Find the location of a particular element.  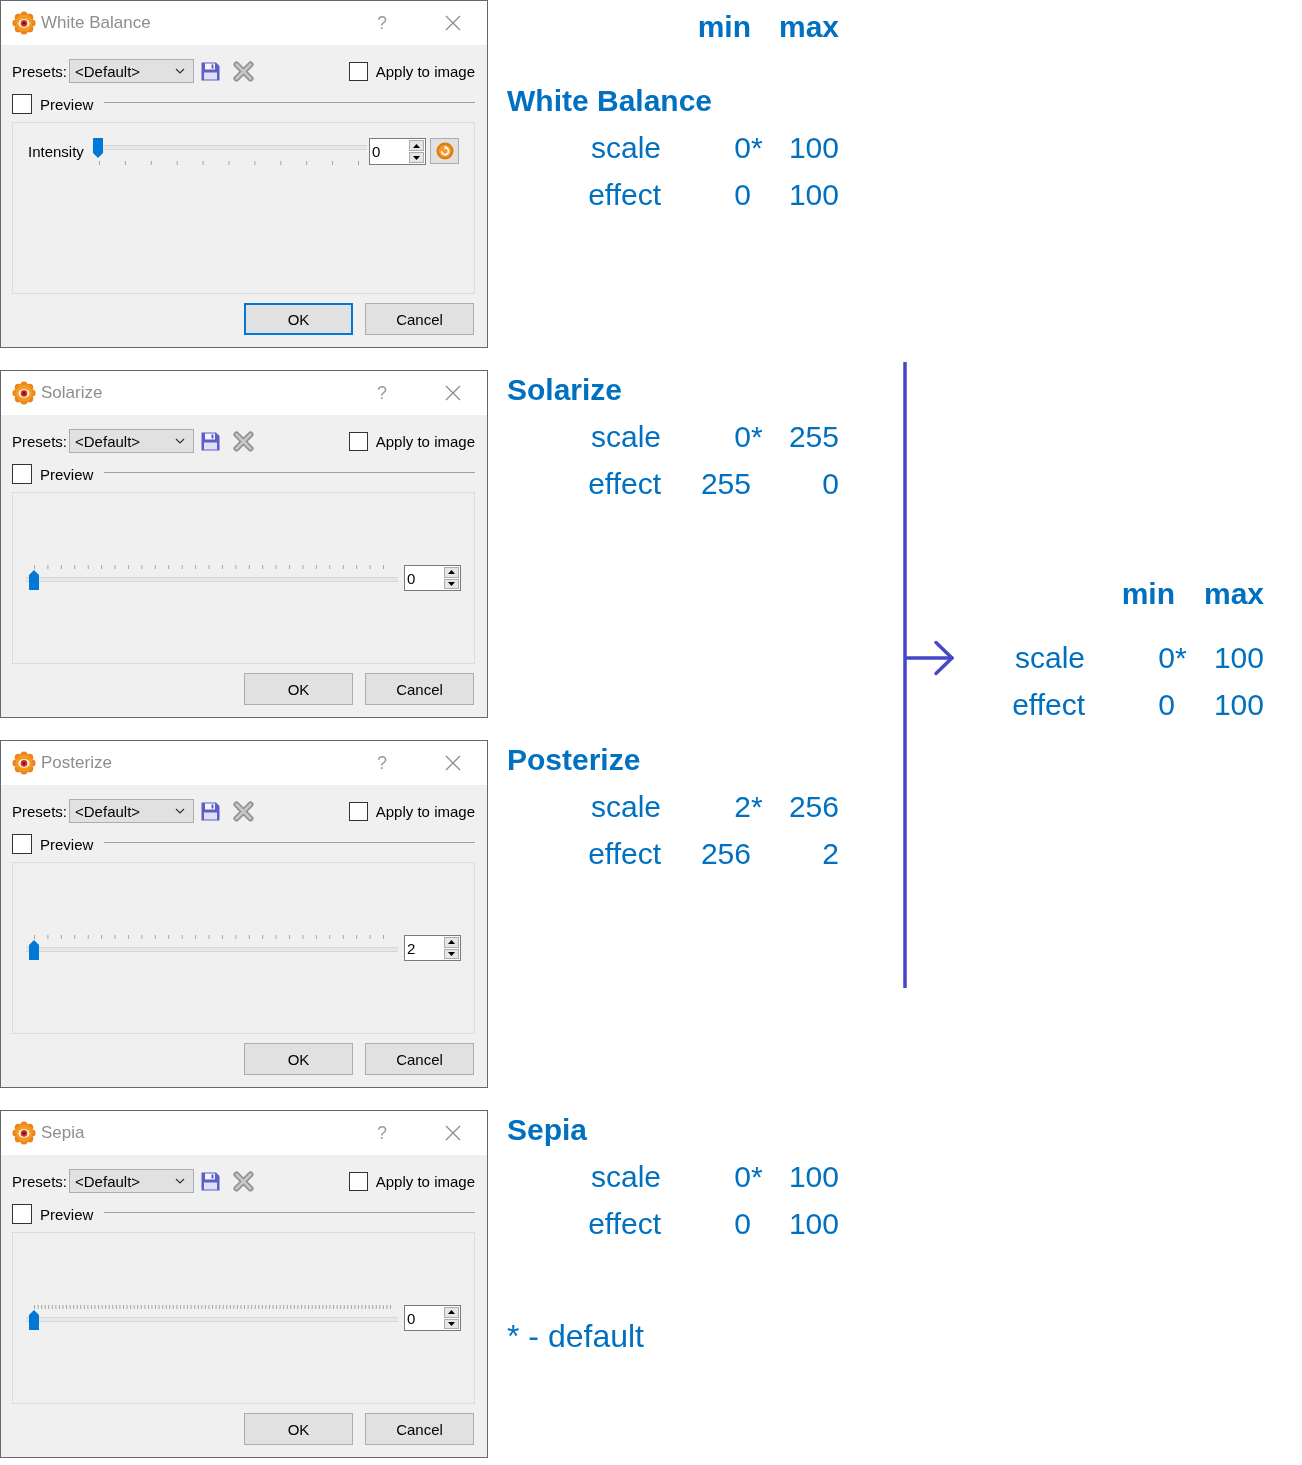

min-value: 256 is located at coordinates (725, 854).